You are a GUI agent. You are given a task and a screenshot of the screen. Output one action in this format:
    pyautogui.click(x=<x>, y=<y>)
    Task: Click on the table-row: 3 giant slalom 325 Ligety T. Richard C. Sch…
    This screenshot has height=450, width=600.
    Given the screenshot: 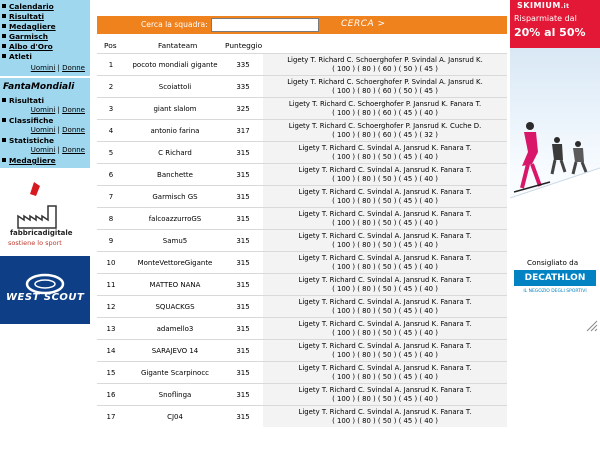 What is the action you would take?
    pyautogui.click(x=302, y=108)
    